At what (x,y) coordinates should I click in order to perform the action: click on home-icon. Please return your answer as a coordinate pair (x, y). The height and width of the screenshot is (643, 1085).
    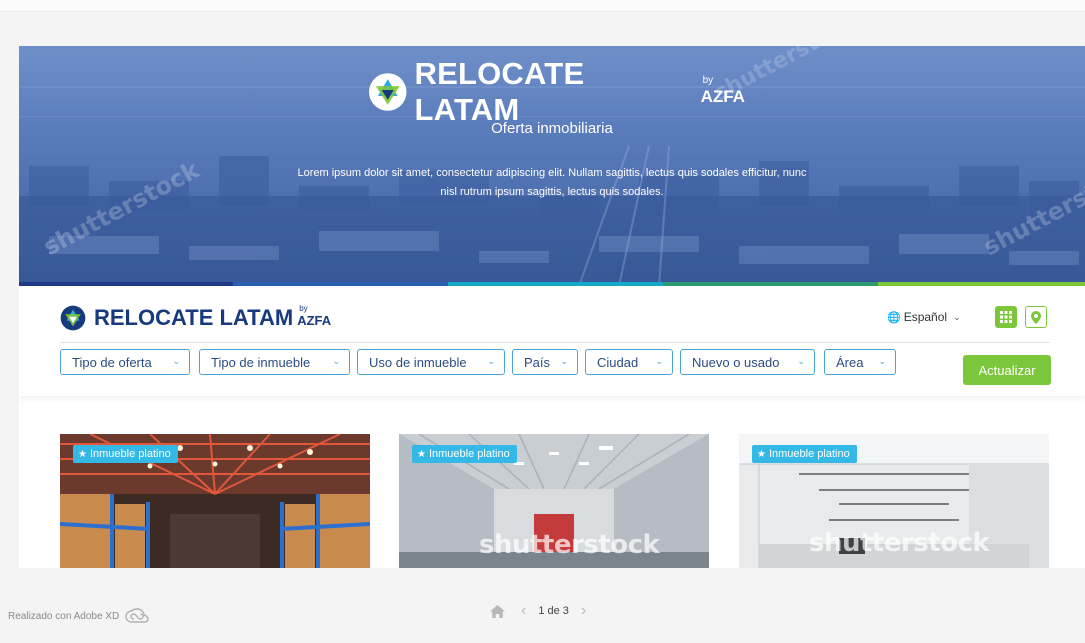
    Looking at the image, I should click on (497, 611).